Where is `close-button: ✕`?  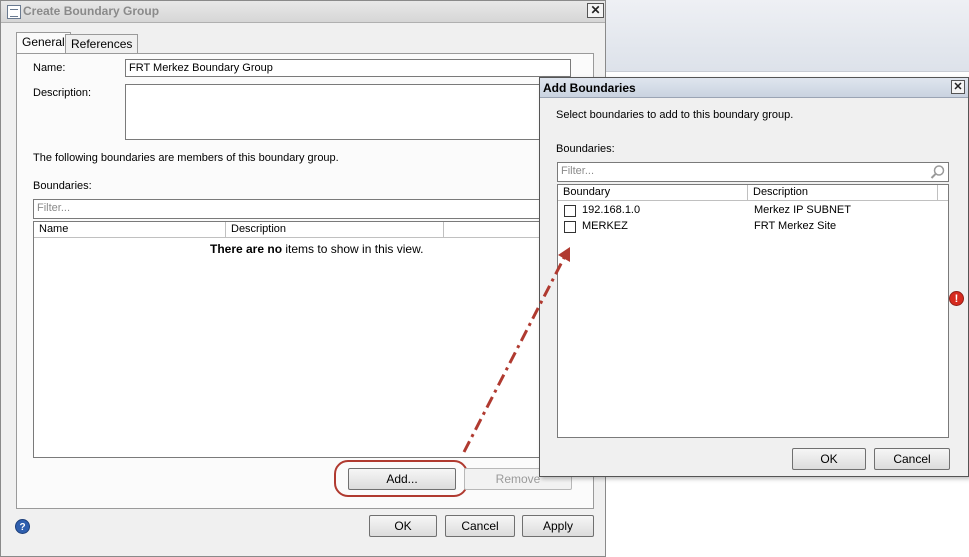 close-button: ✕ is located at coordinates (595, 10).